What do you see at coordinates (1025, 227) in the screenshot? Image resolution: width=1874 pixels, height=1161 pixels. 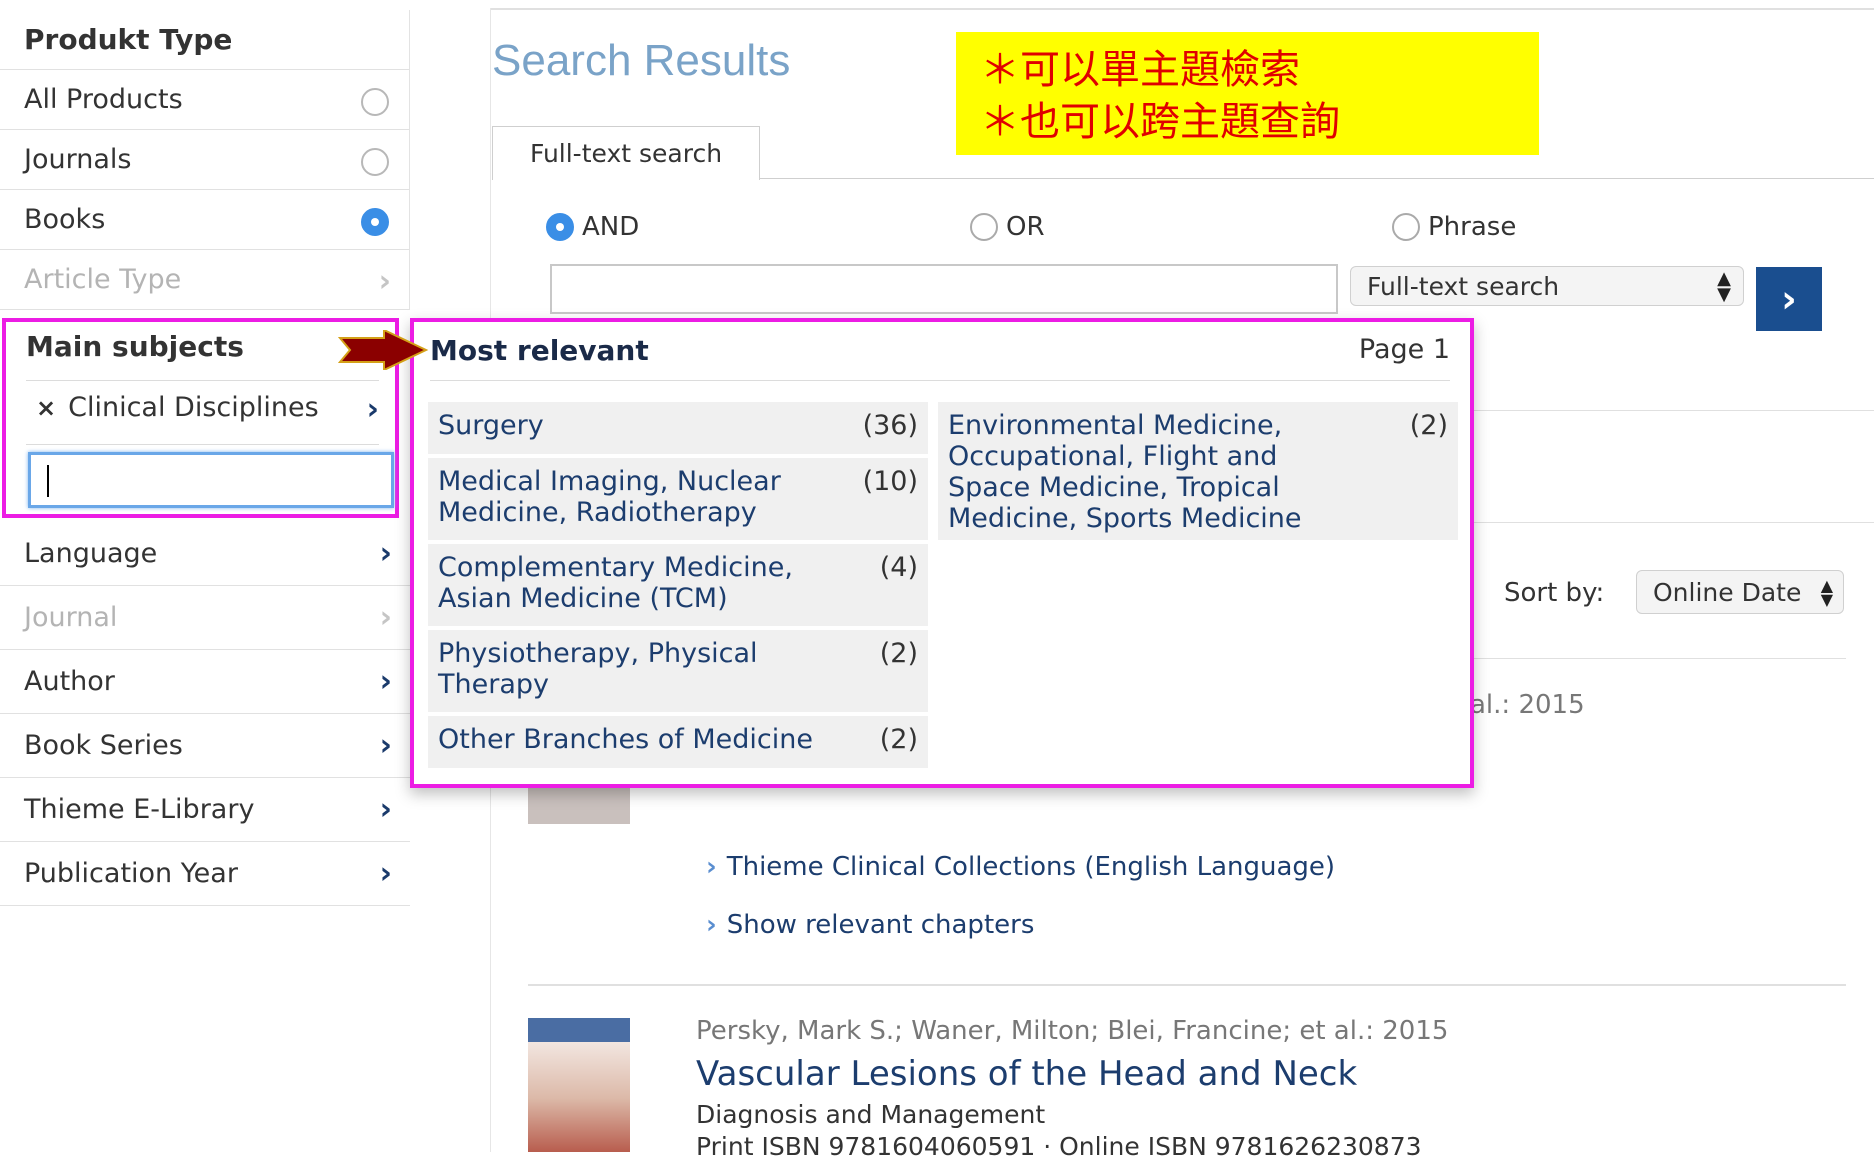 I see `operator-label: OR` at bounding box center [1025, 227].